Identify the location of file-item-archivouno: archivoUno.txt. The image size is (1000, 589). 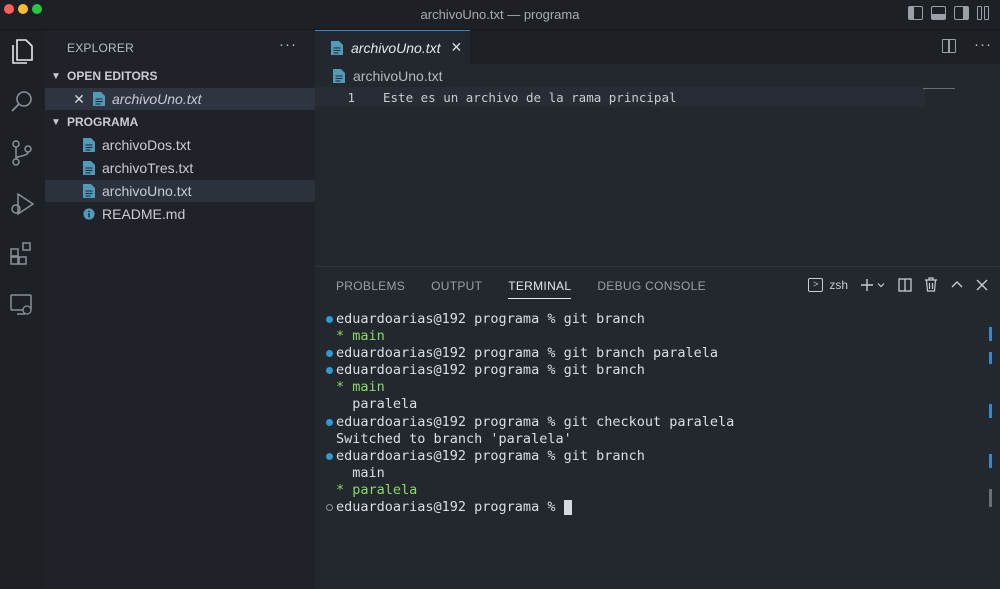
(180, 191).